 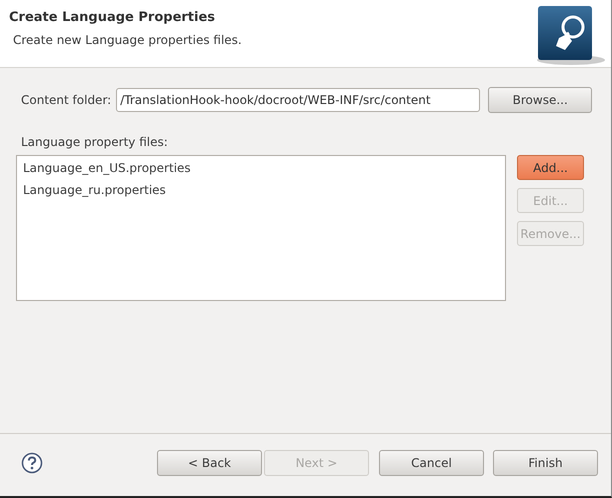 I want to click on files-label: Language property files:, so click(x=95, y=142).